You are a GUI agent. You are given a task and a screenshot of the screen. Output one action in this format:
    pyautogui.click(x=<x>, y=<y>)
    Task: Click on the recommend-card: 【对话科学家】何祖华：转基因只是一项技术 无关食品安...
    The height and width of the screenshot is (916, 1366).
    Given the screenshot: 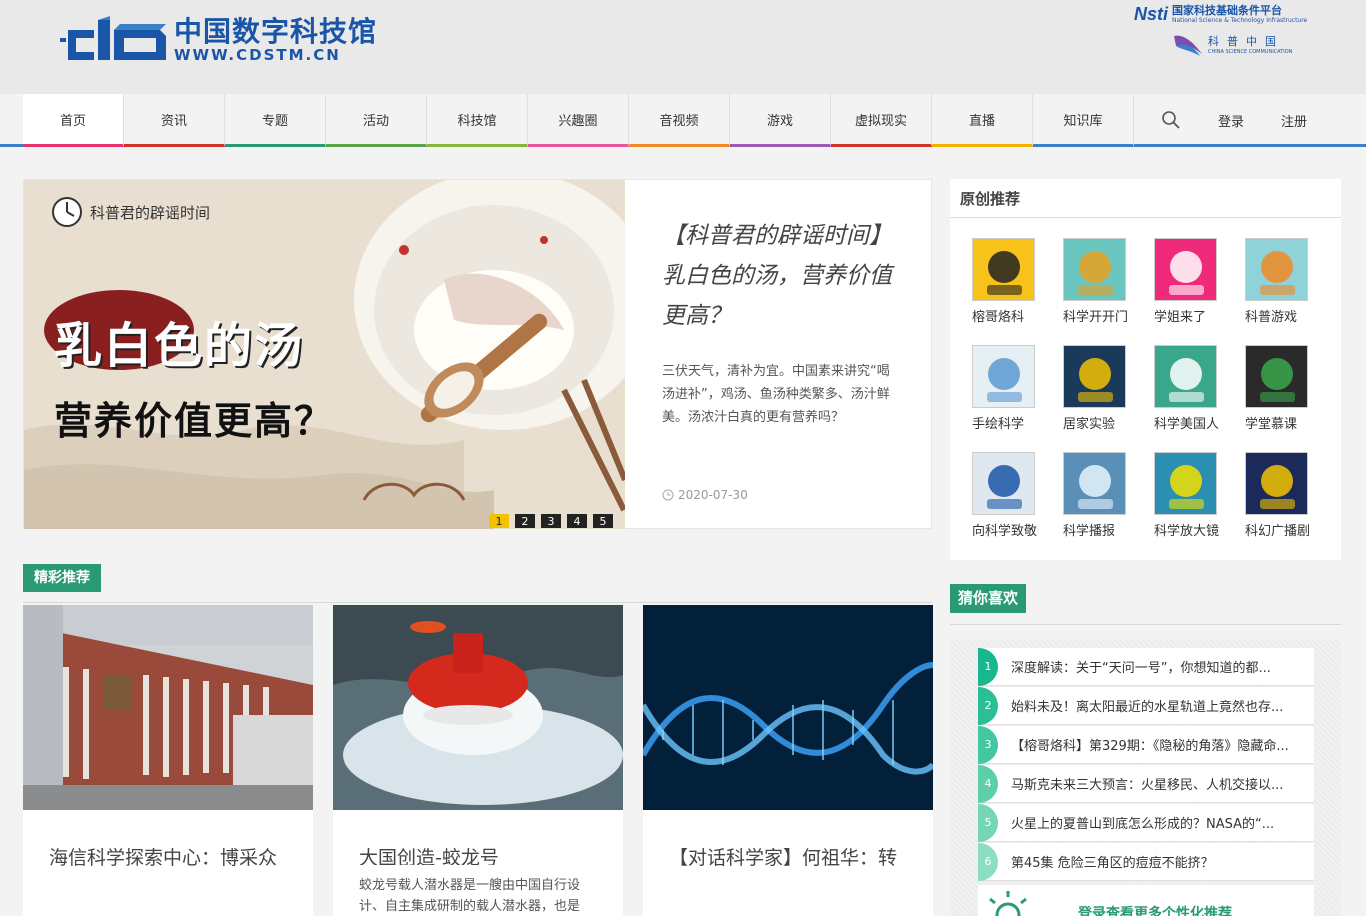 What is the action you would take?
    pyautogui.click(x=788, y=760)
    